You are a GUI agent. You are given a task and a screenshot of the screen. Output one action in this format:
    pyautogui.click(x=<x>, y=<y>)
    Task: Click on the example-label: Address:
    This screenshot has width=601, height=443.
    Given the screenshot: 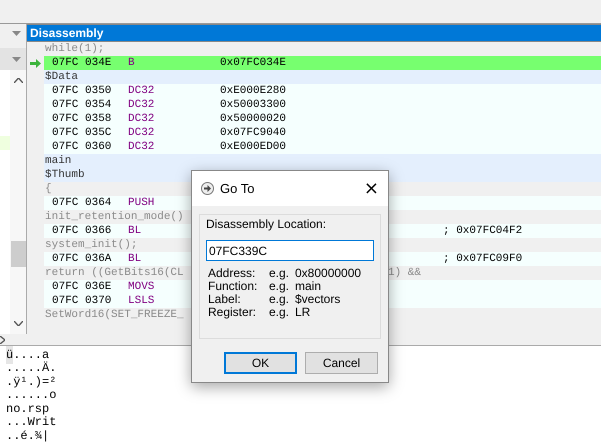 What is the action you would take?
    pyautogui.click(x=231, y=273)
    